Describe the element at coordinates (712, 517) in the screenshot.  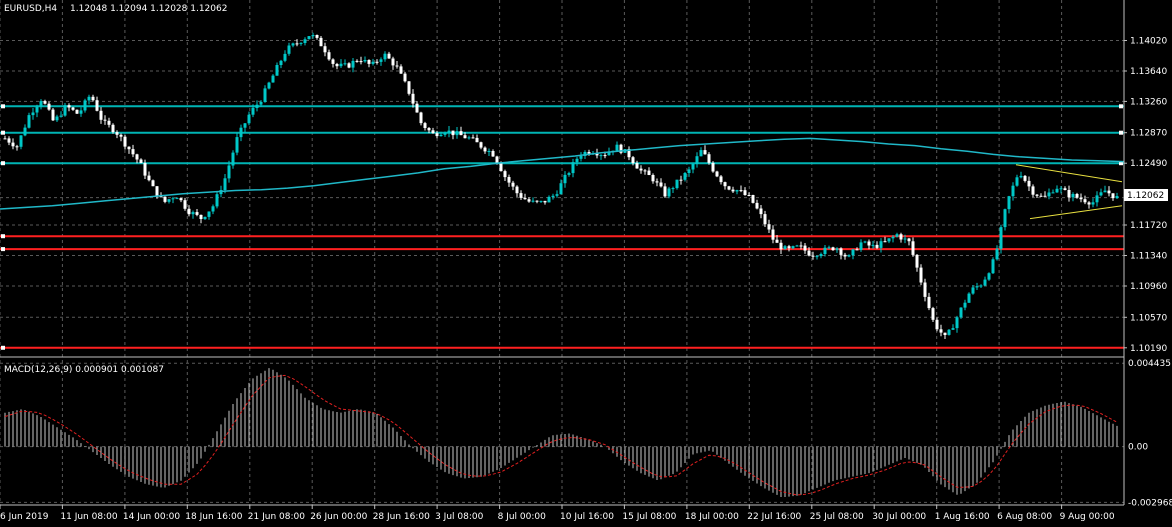
I see `time-tick-label: 18 Jul 00:00` at that location.